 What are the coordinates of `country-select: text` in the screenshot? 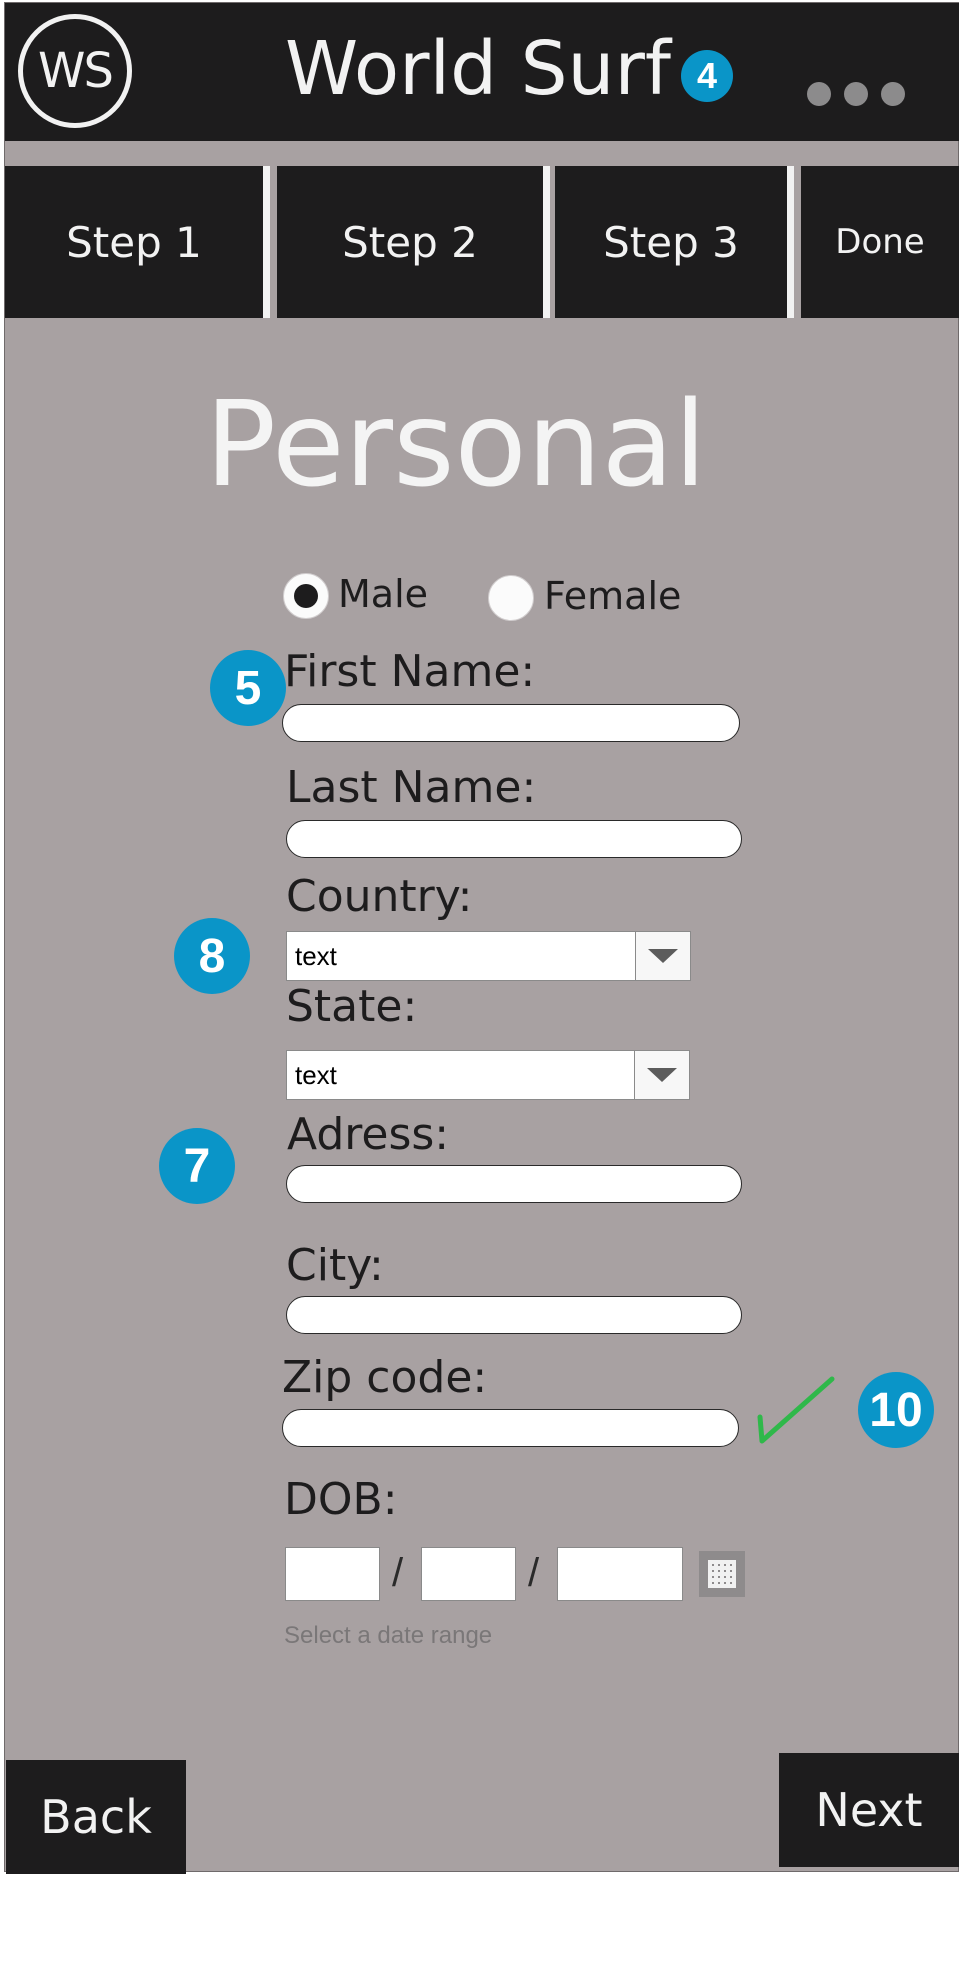 It's located at (488, 956).